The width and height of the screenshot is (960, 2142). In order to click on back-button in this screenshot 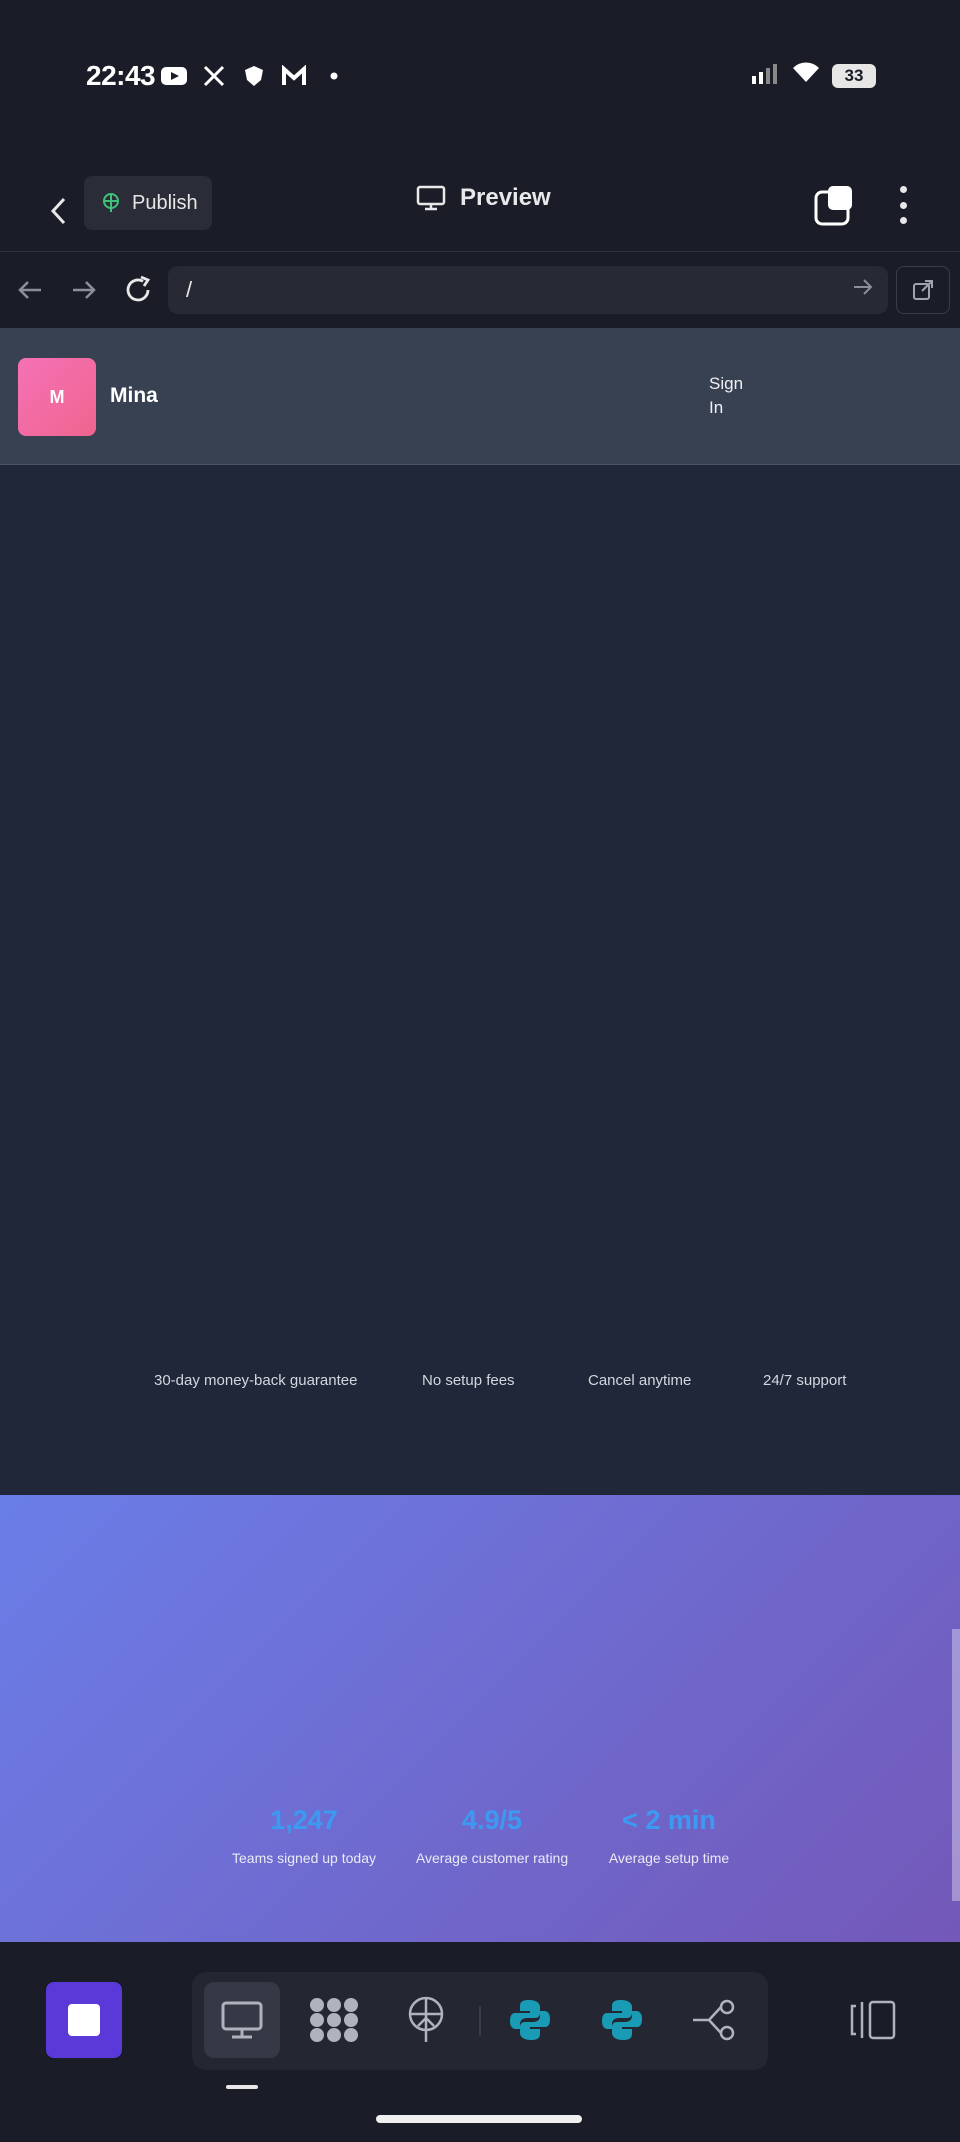, I will do `click(58, 211)`.